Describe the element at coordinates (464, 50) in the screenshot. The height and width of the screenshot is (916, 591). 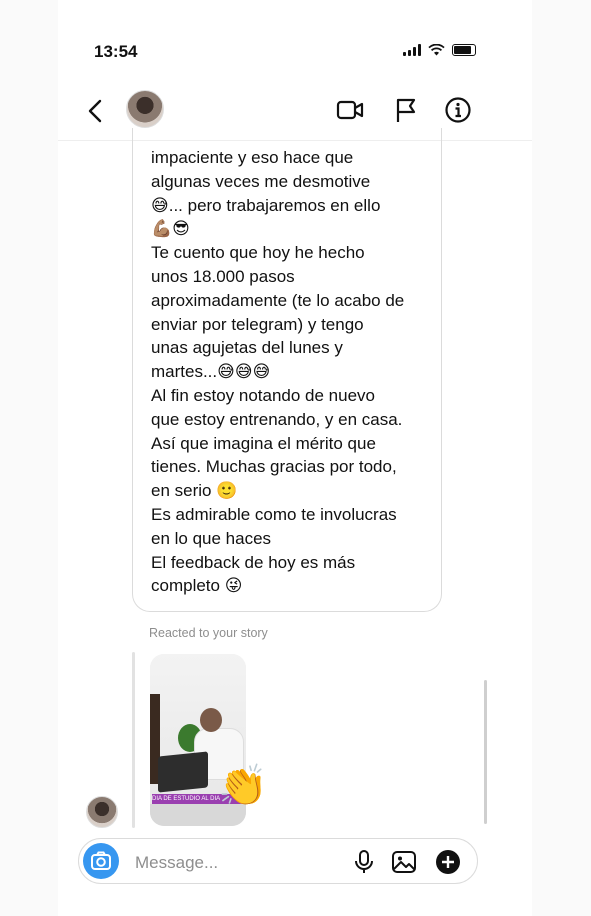
I see `battery-icon` at that location.